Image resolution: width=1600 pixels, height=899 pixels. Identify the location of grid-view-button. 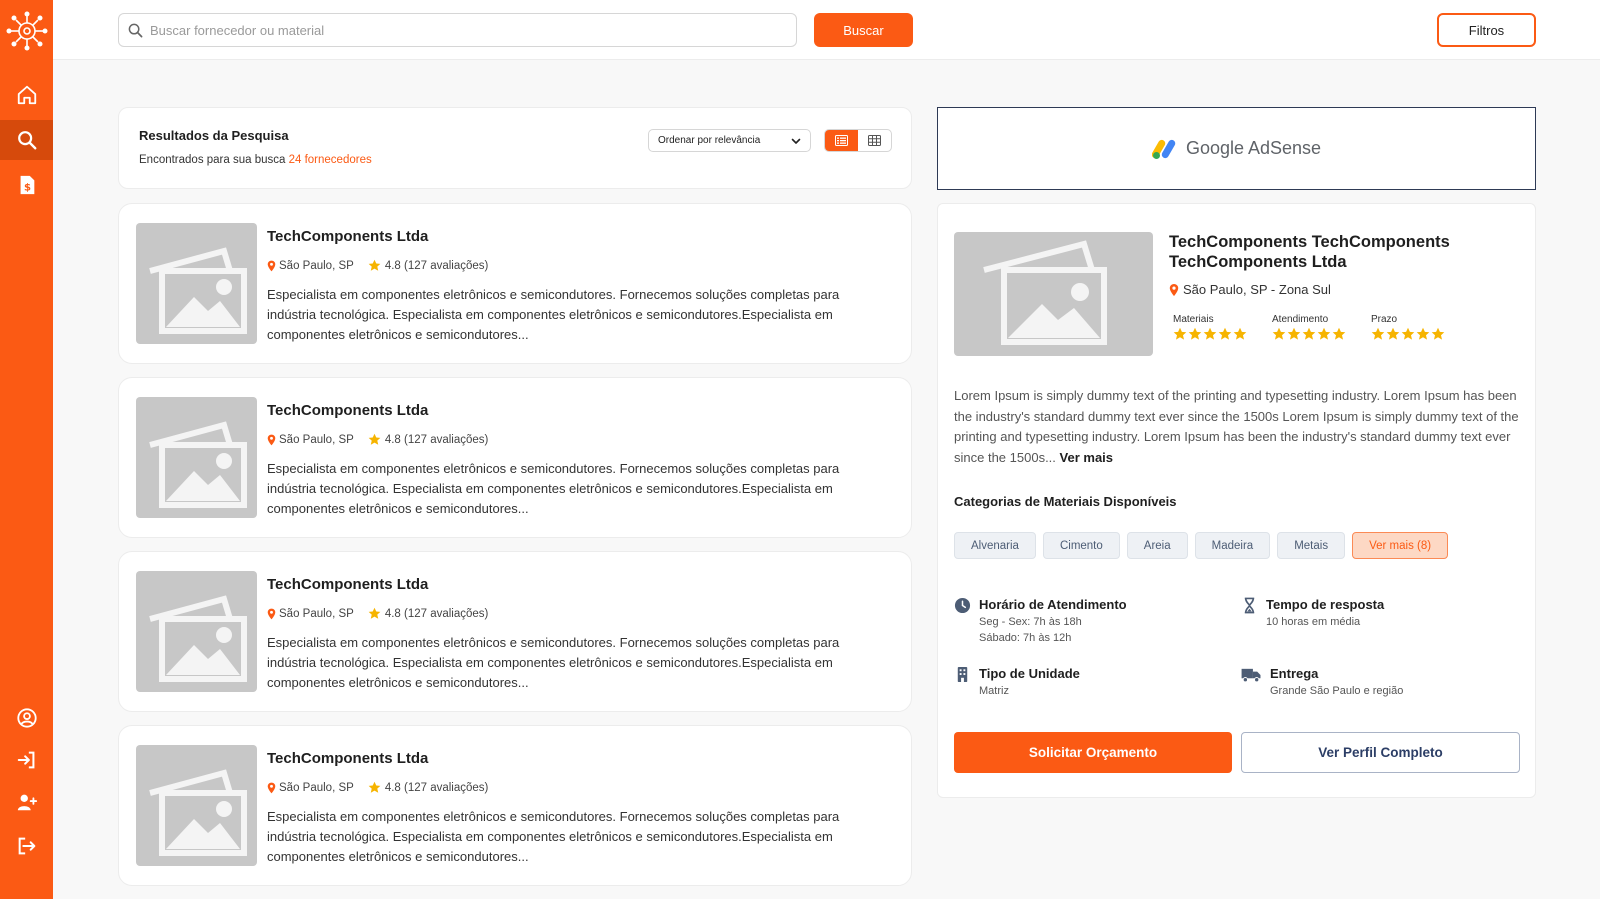
(874, 140).